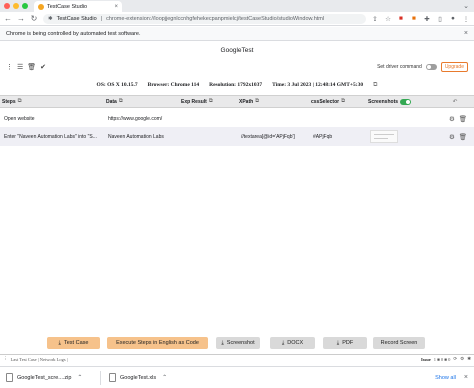  I want to click on browser-tab: TestCase Studio ×, so click(78, 6).